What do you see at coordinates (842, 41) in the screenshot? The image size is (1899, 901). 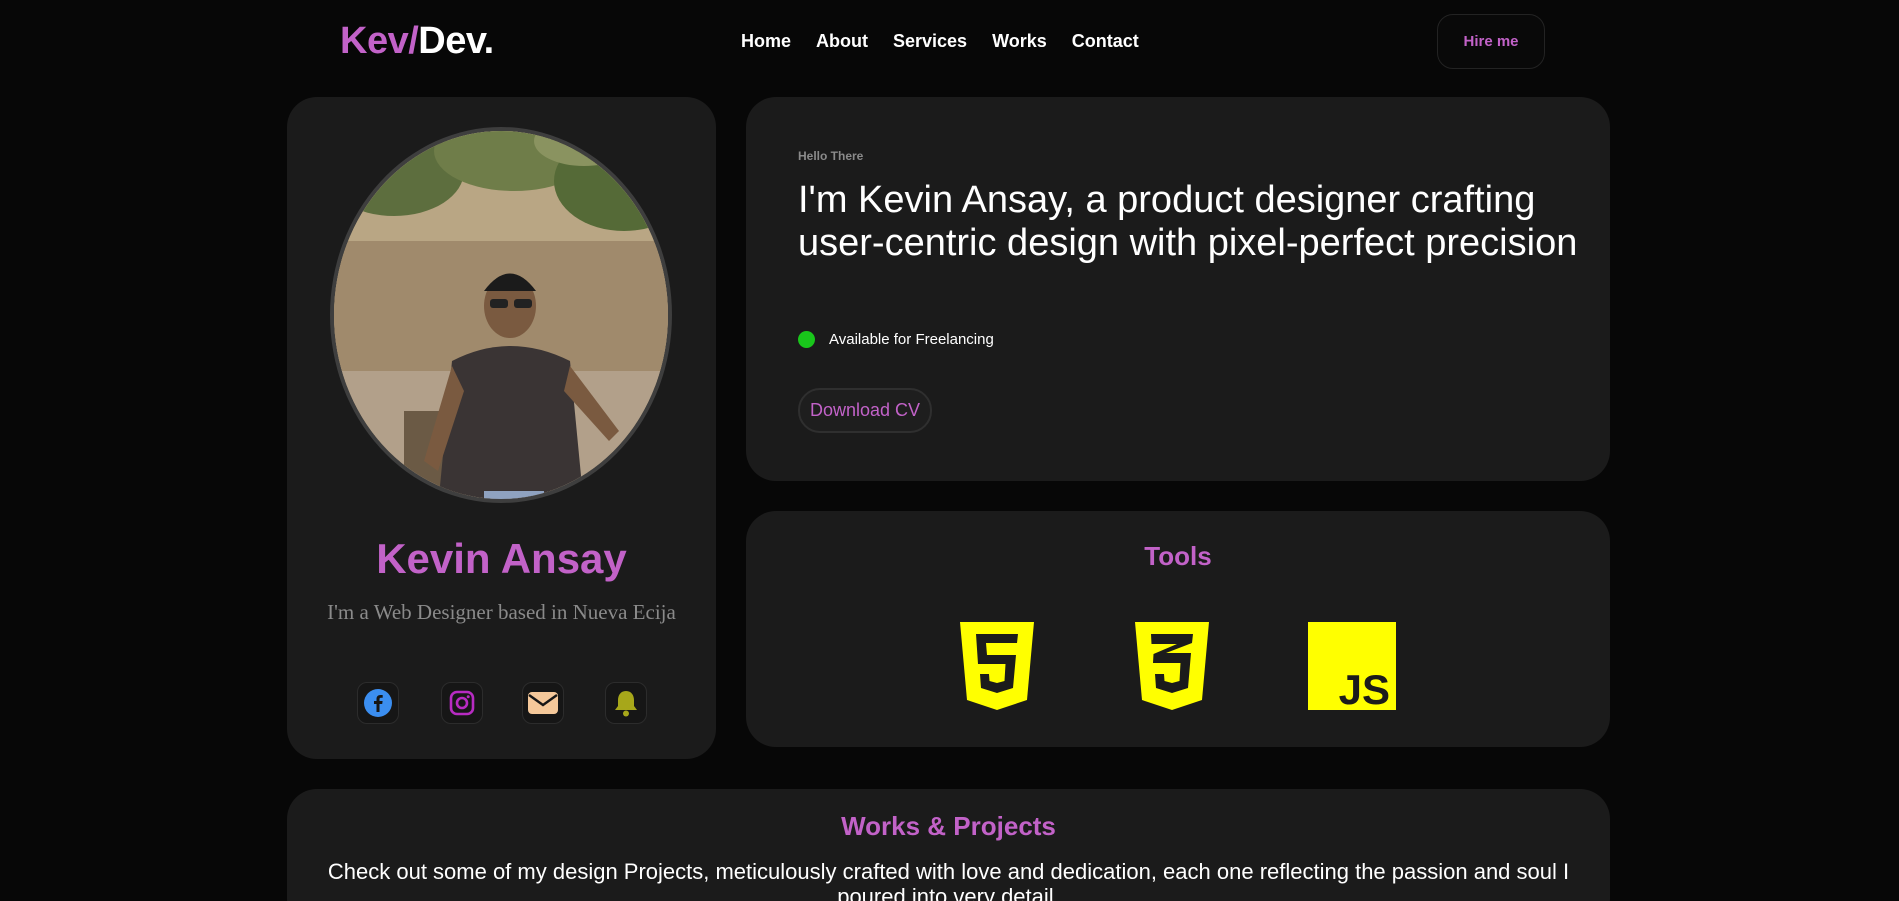 I see `nav-about: About` at bounding box center [842, 41].